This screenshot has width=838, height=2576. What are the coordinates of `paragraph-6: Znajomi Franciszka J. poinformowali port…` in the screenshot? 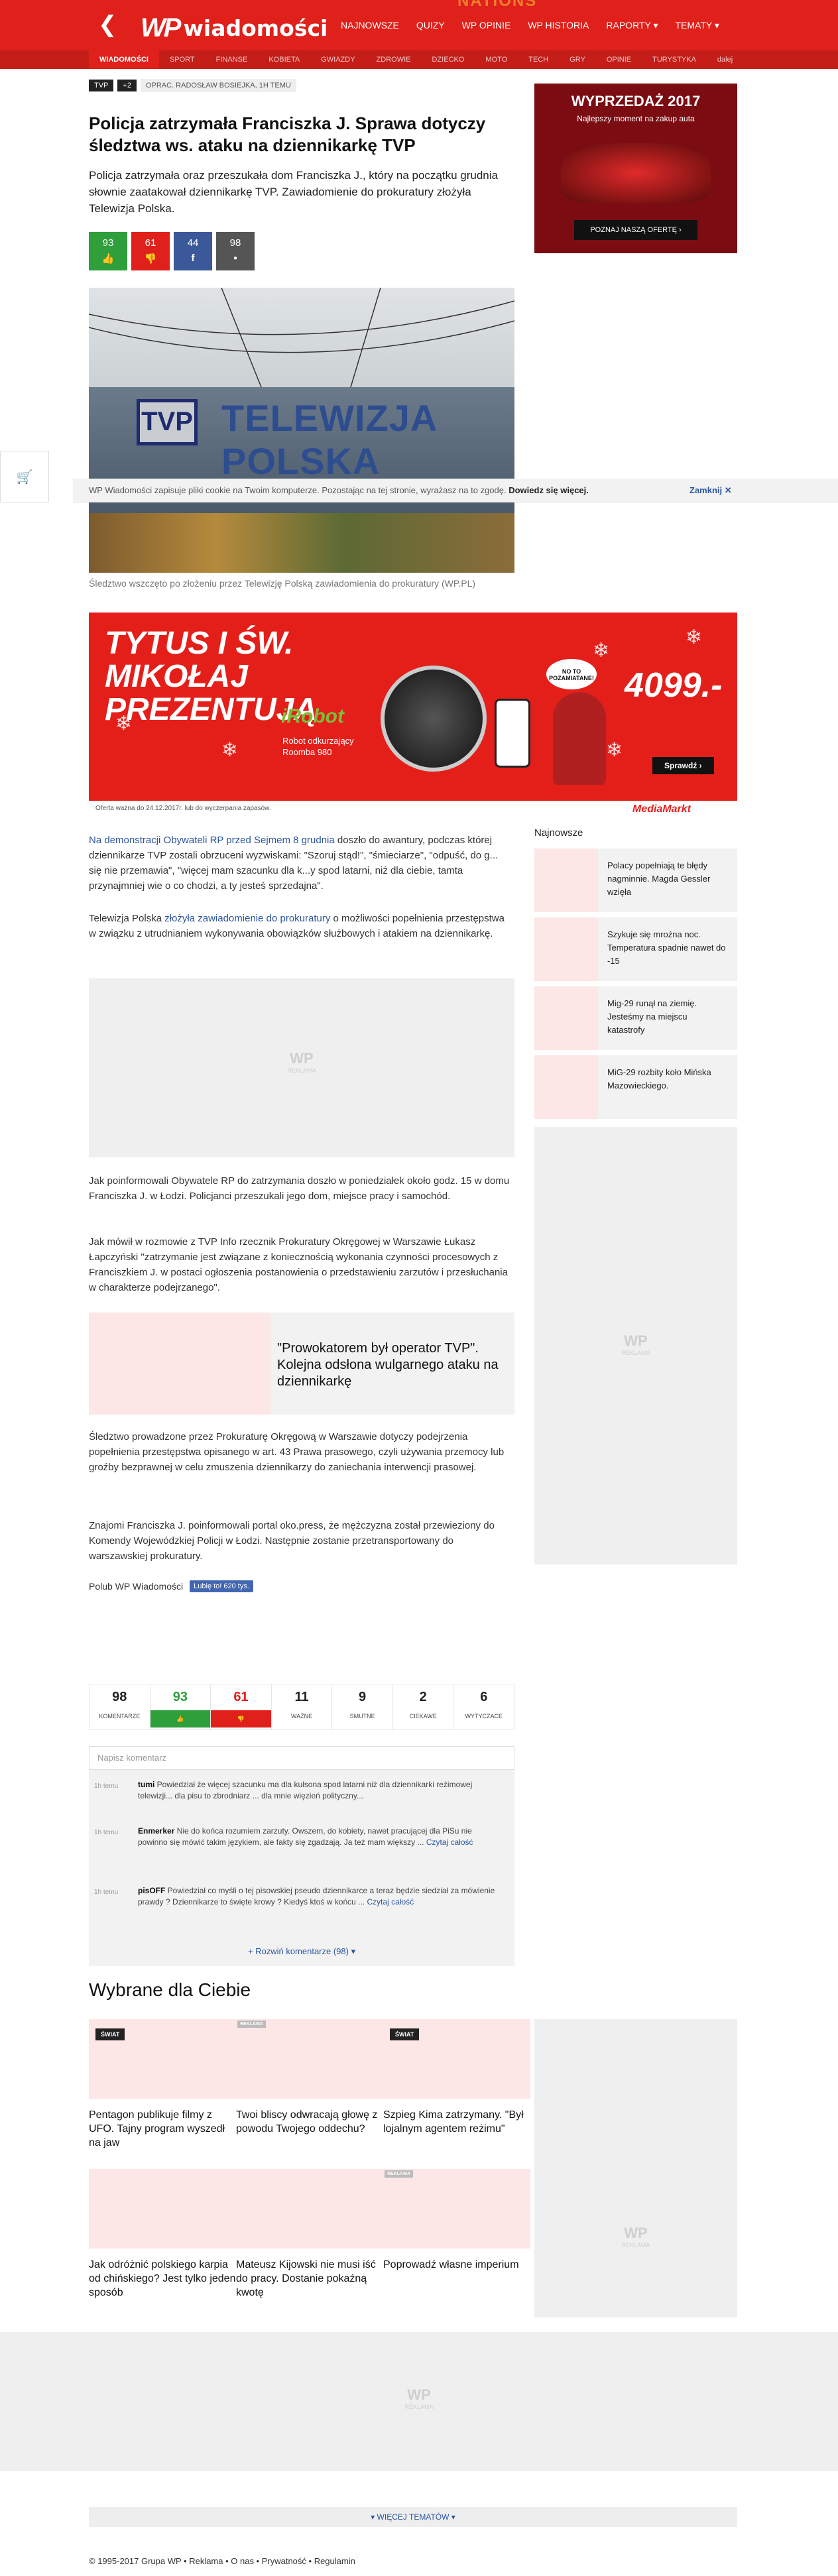 It's located at (292, 1541).